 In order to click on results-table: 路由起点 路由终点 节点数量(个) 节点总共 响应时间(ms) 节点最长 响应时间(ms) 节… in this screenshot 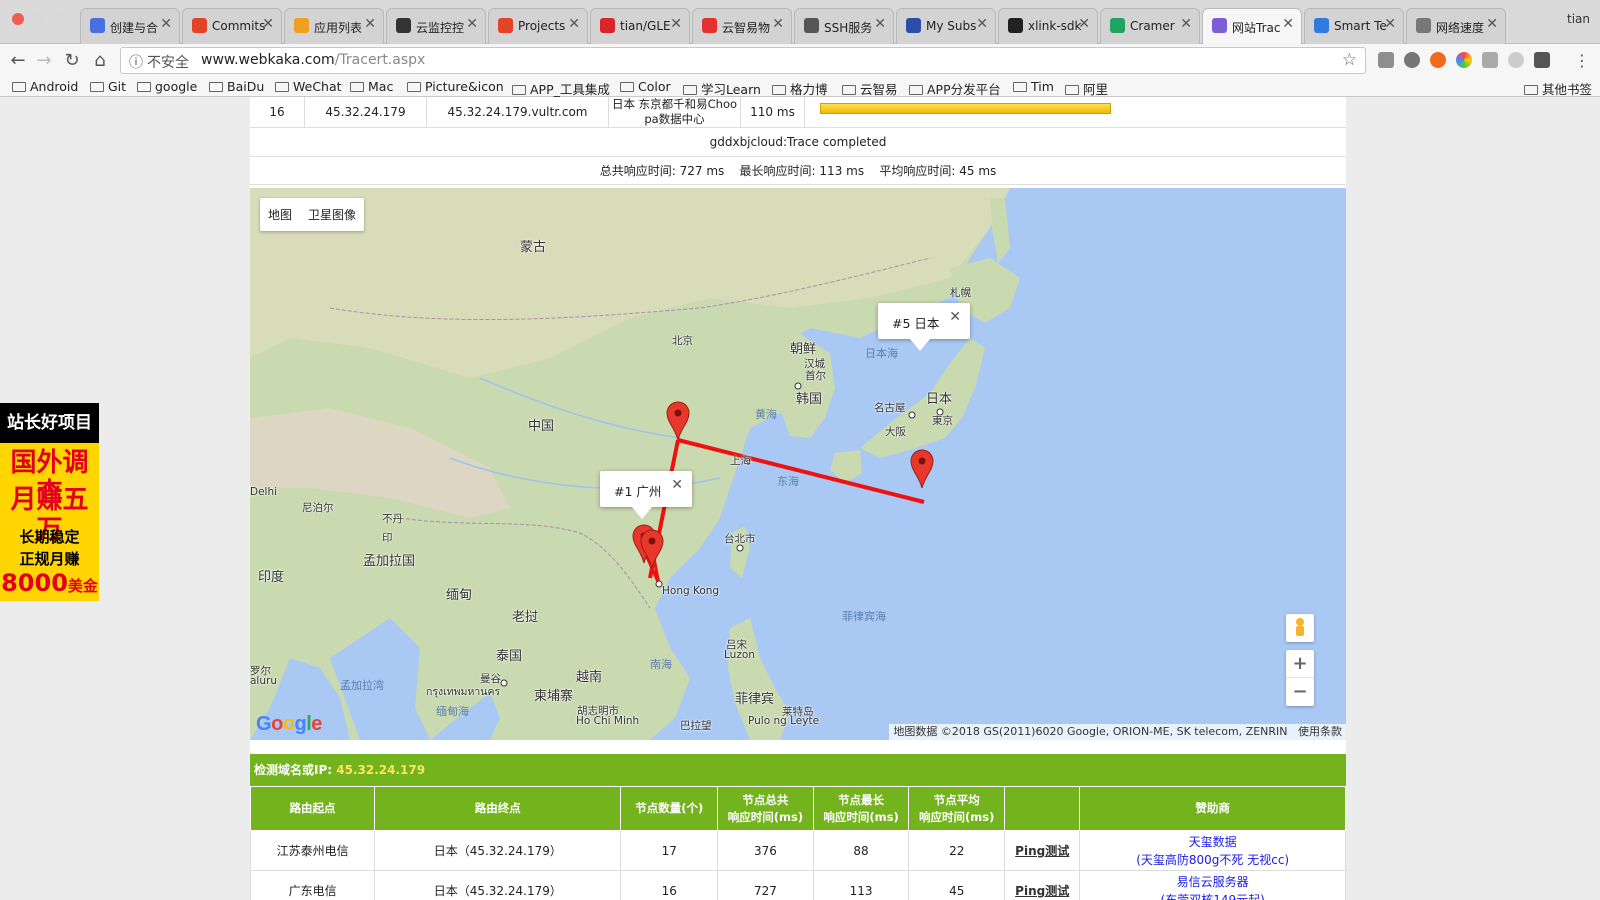, I will do `click(797, 843)`.